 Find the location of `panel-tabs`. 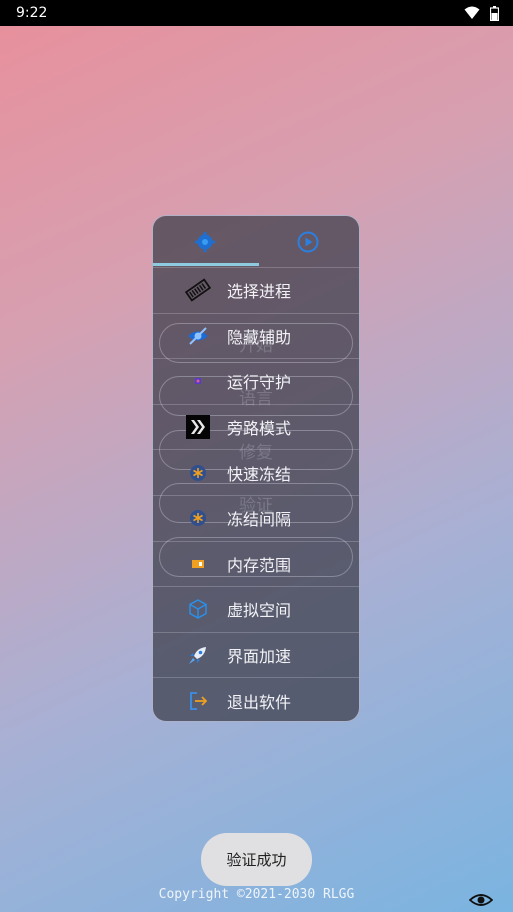

panel-tabs is located at coordinates (256, 241).